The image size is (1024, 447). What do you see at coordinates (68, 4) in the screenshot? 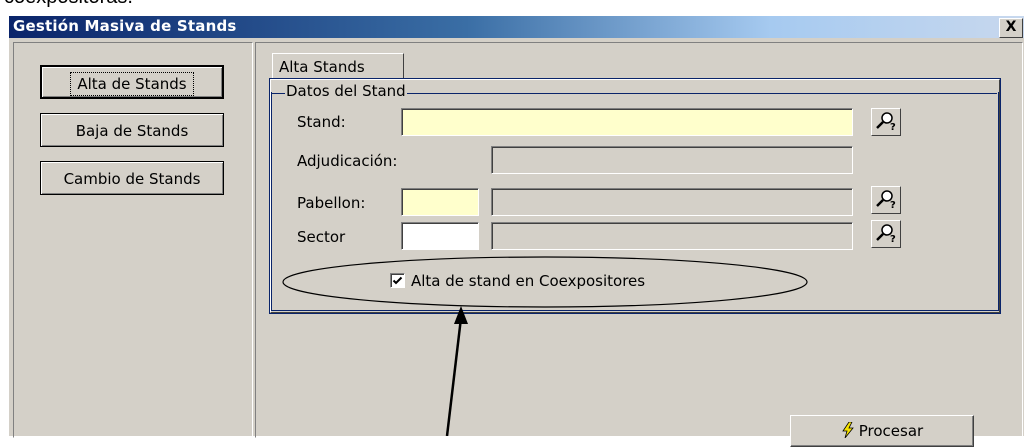
I see `caption-text: coexpositoras.` at bounding box center [68, 4].